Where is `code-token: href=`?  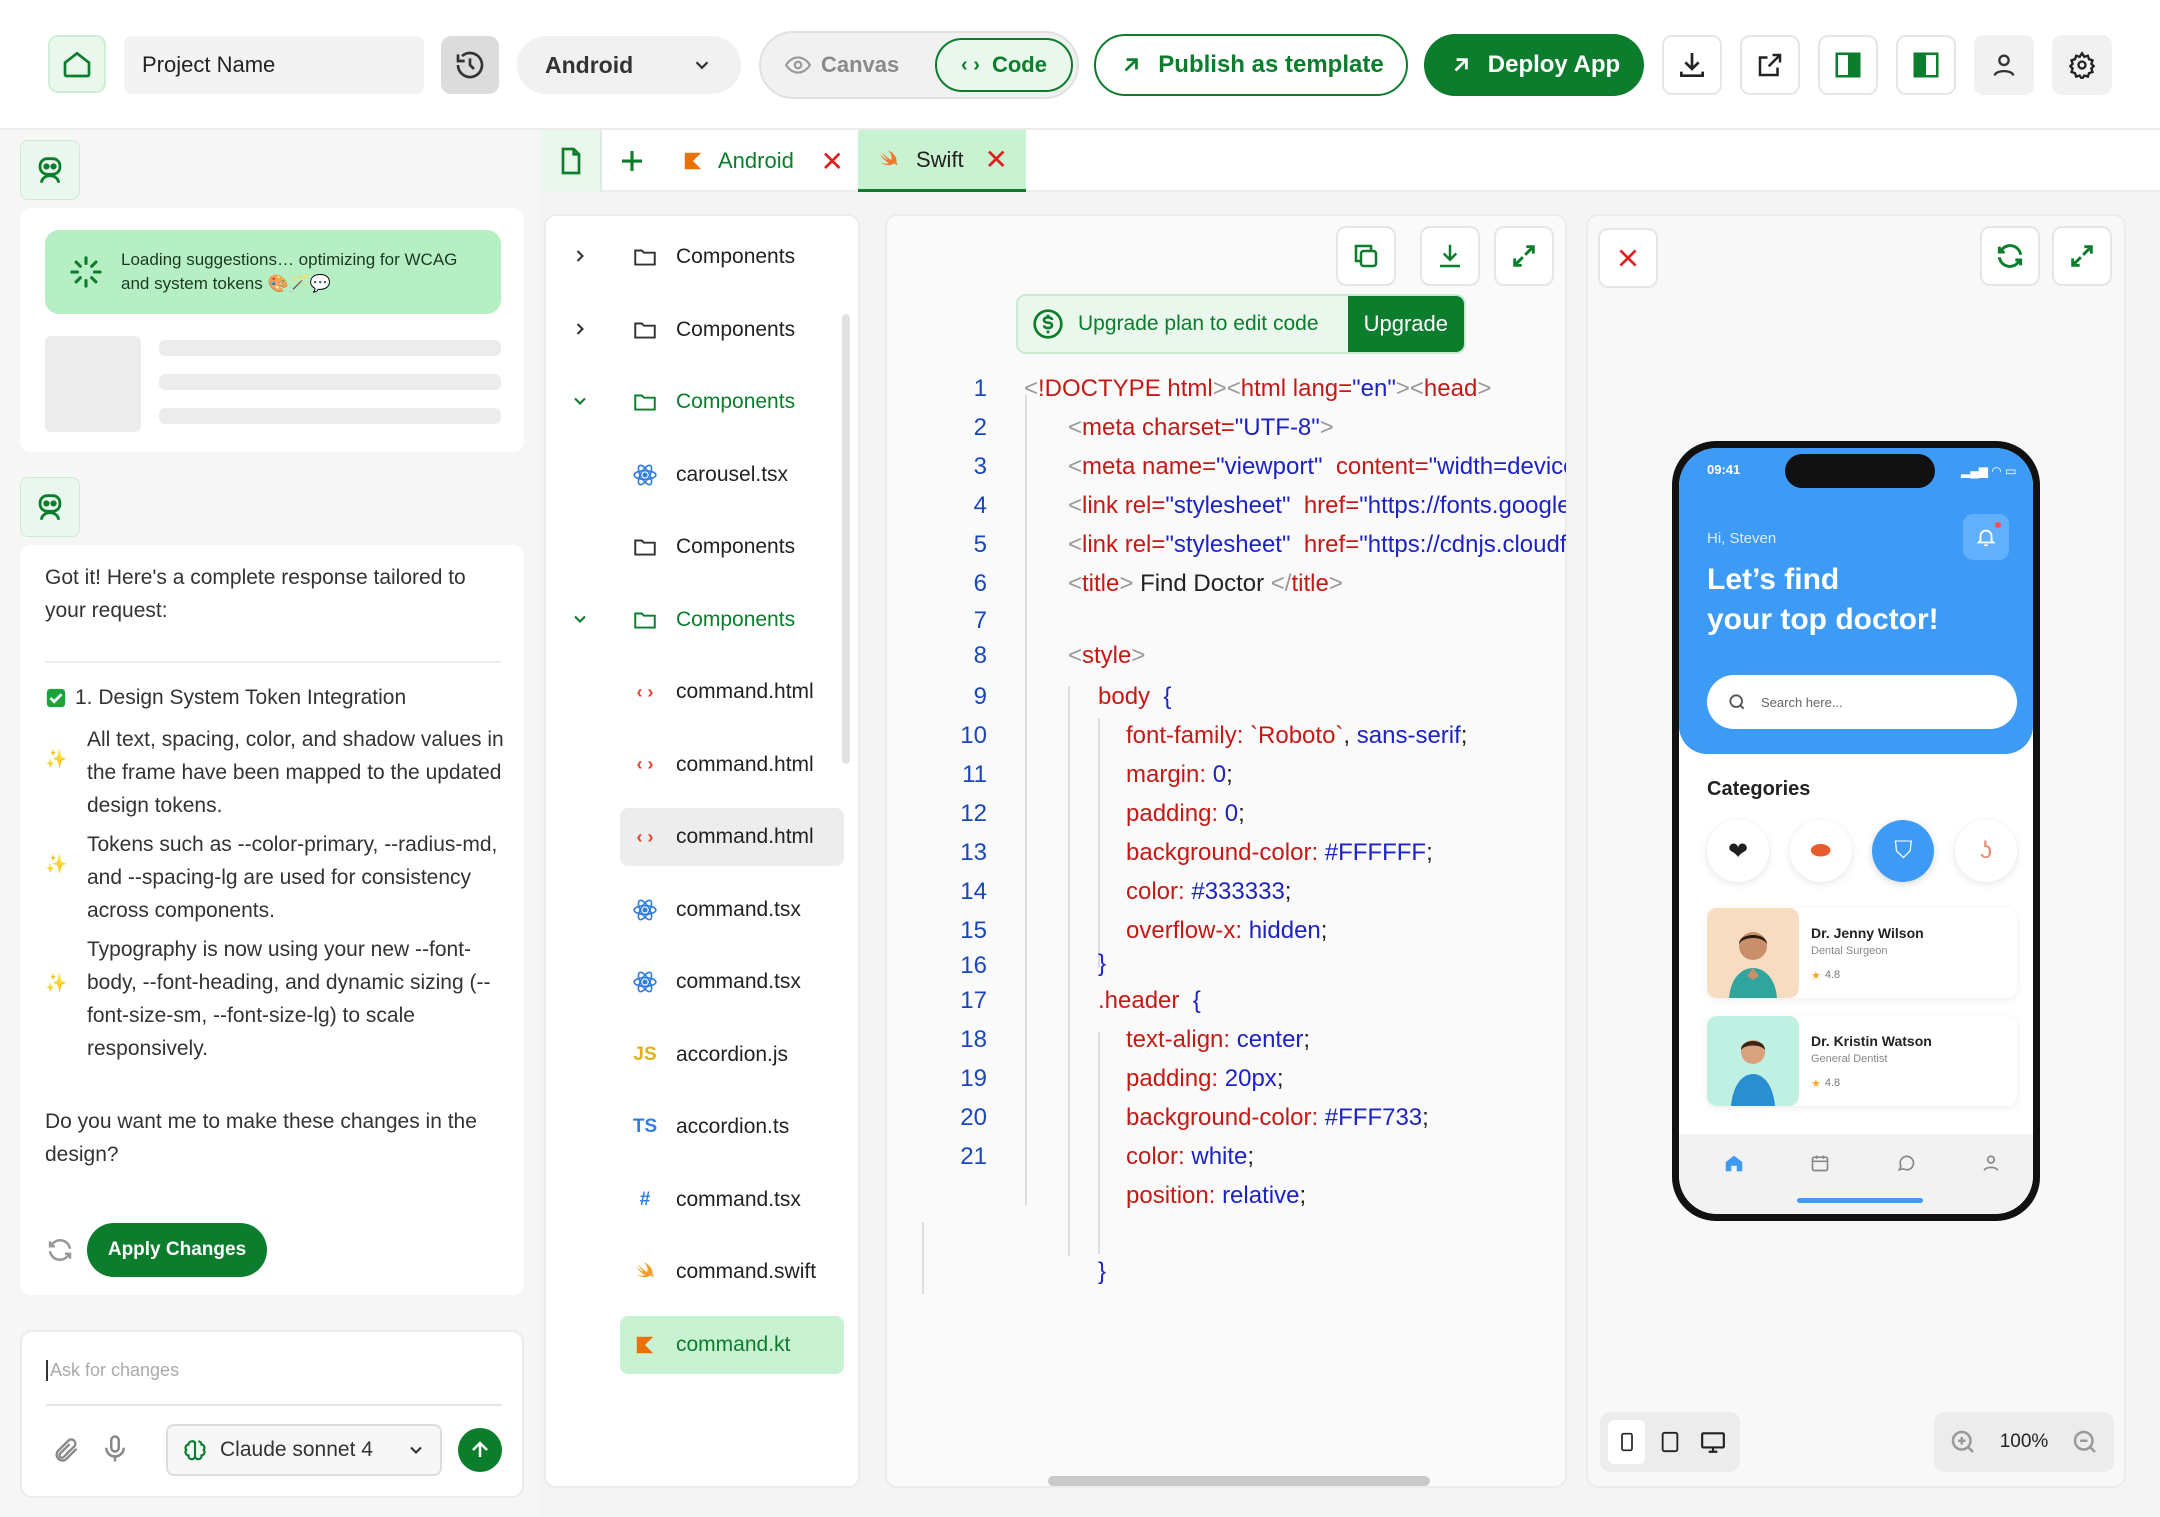
code-token: href= is located at coordinates (1325, 544).